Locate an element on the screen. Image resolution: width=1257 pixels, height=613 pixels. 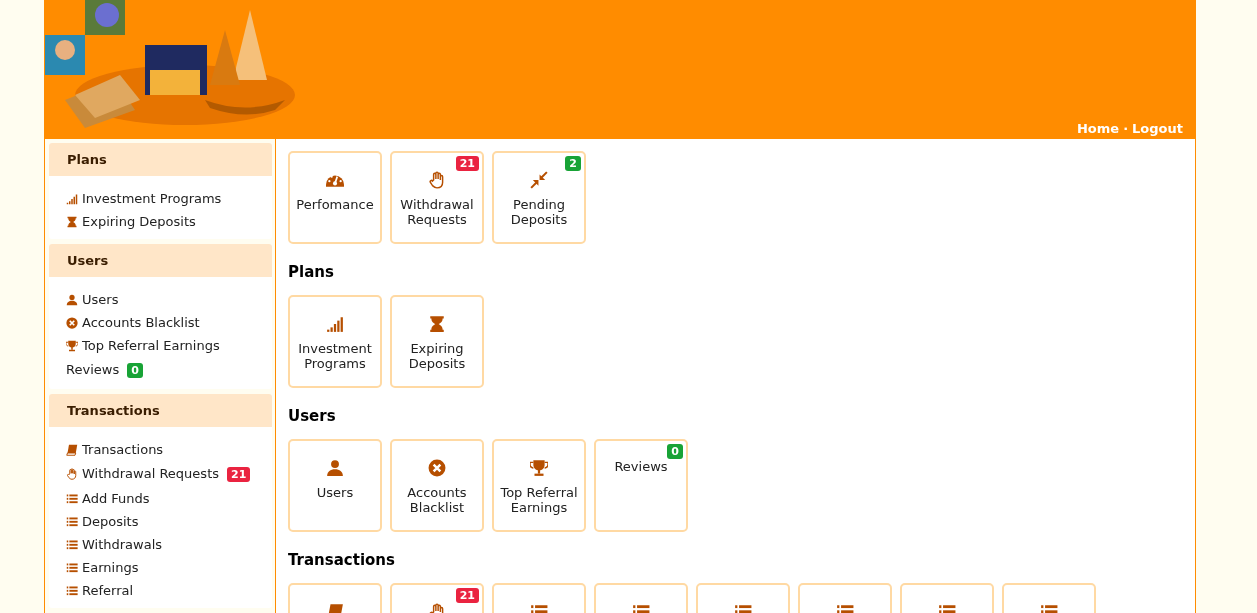
section-heading: Plans is located at coordinates (311, 272).